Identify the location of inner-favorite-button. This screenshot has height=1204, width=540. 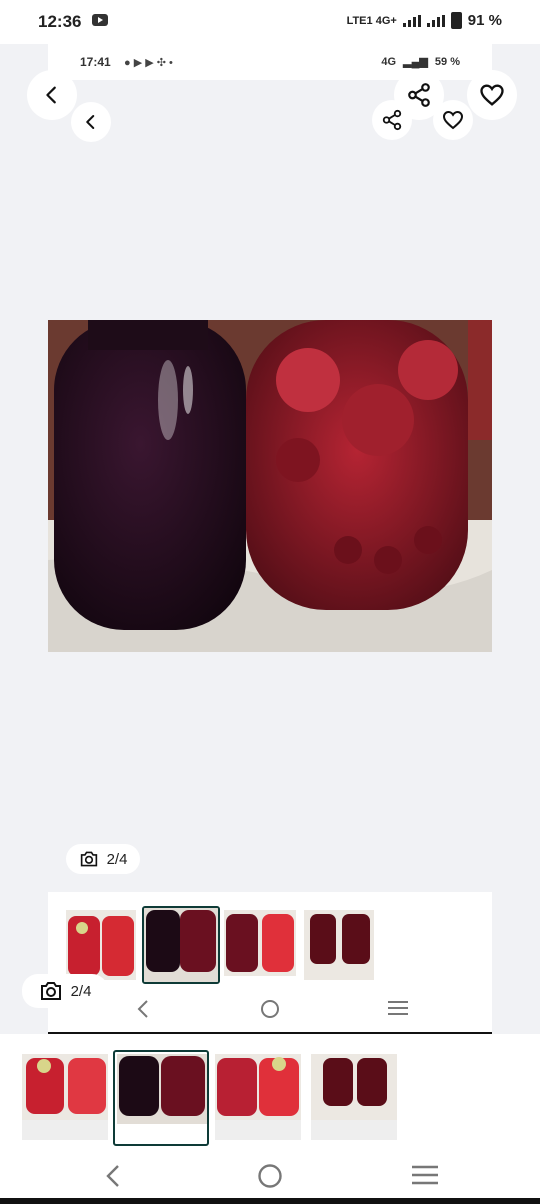
(453, 120).